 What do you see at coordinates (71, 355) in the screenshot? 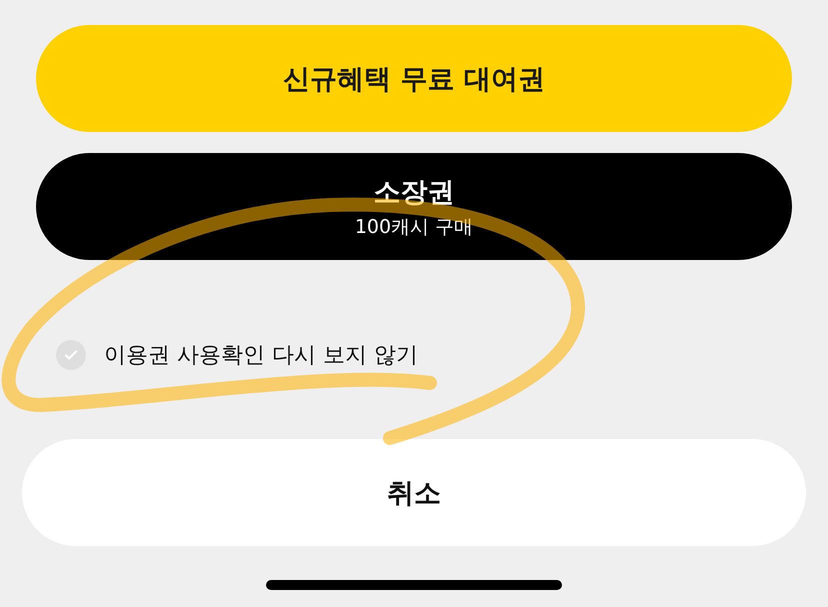
I see `checkbox` at bounding box center [71, 355].